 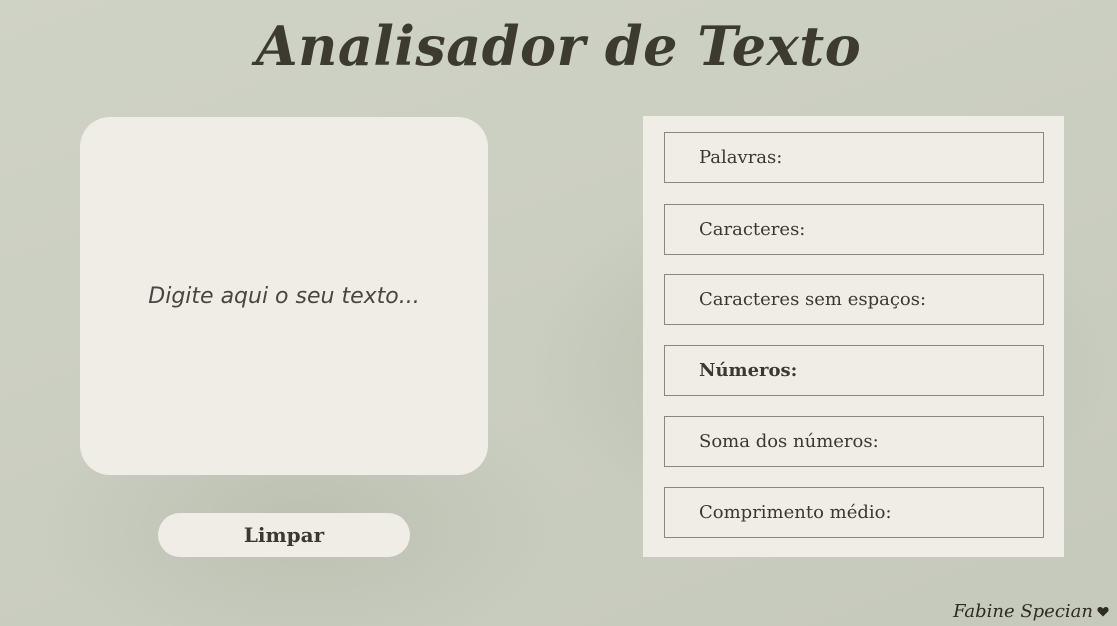 What do you see at coordinates (748, 370) in the screenshot?
I see `stat-numbers-label: Números:` at bounding box center [748, 370].